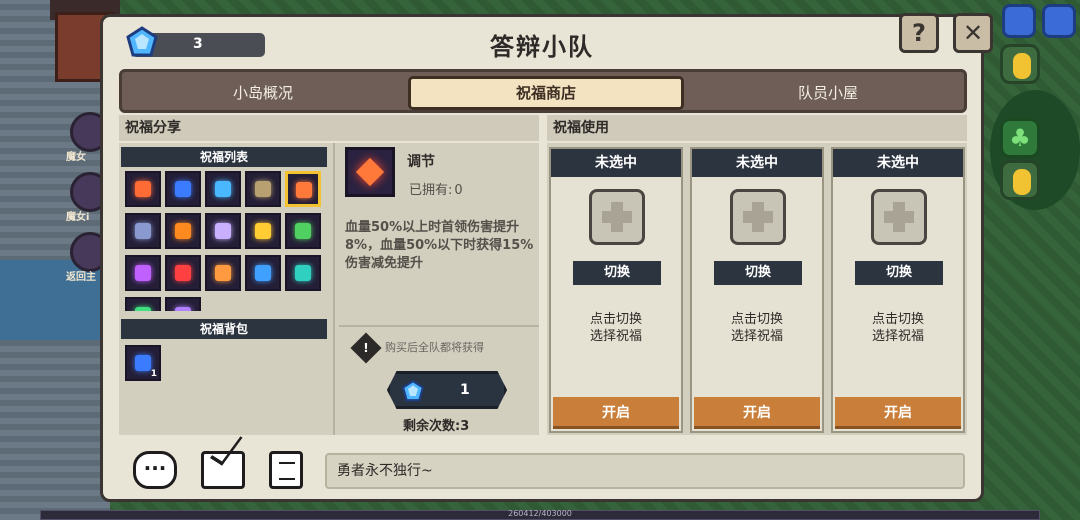  I want to click on warning-icon: !, so click(366, 348).